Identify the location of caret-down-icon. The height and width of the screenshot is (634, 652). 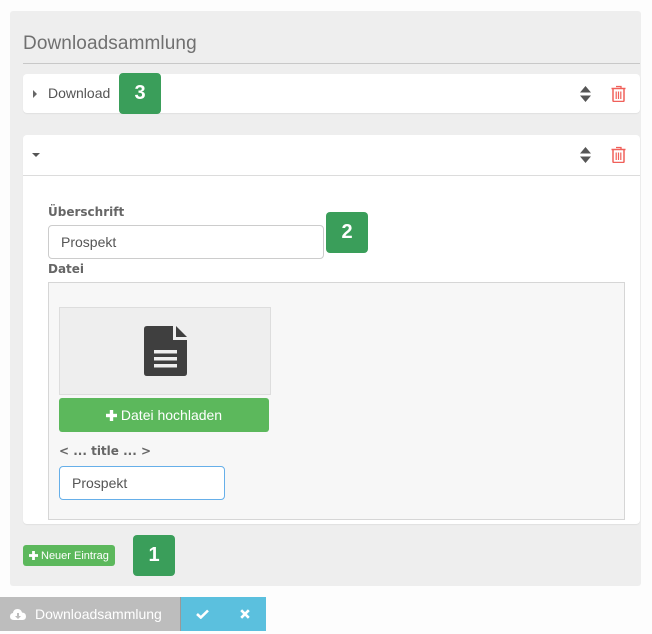
(36, 155).